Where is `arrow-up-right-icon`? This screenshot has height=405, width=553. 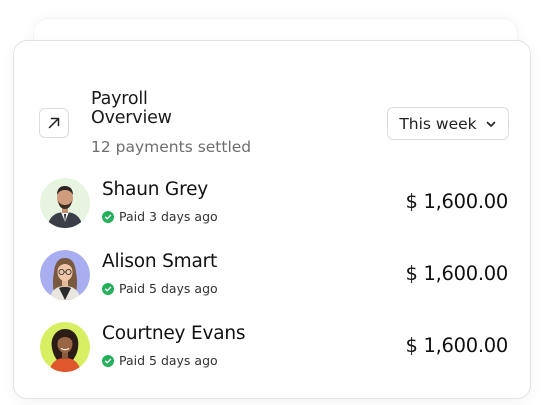 arrow-up-right-icon is located at coordinates (54, 123).